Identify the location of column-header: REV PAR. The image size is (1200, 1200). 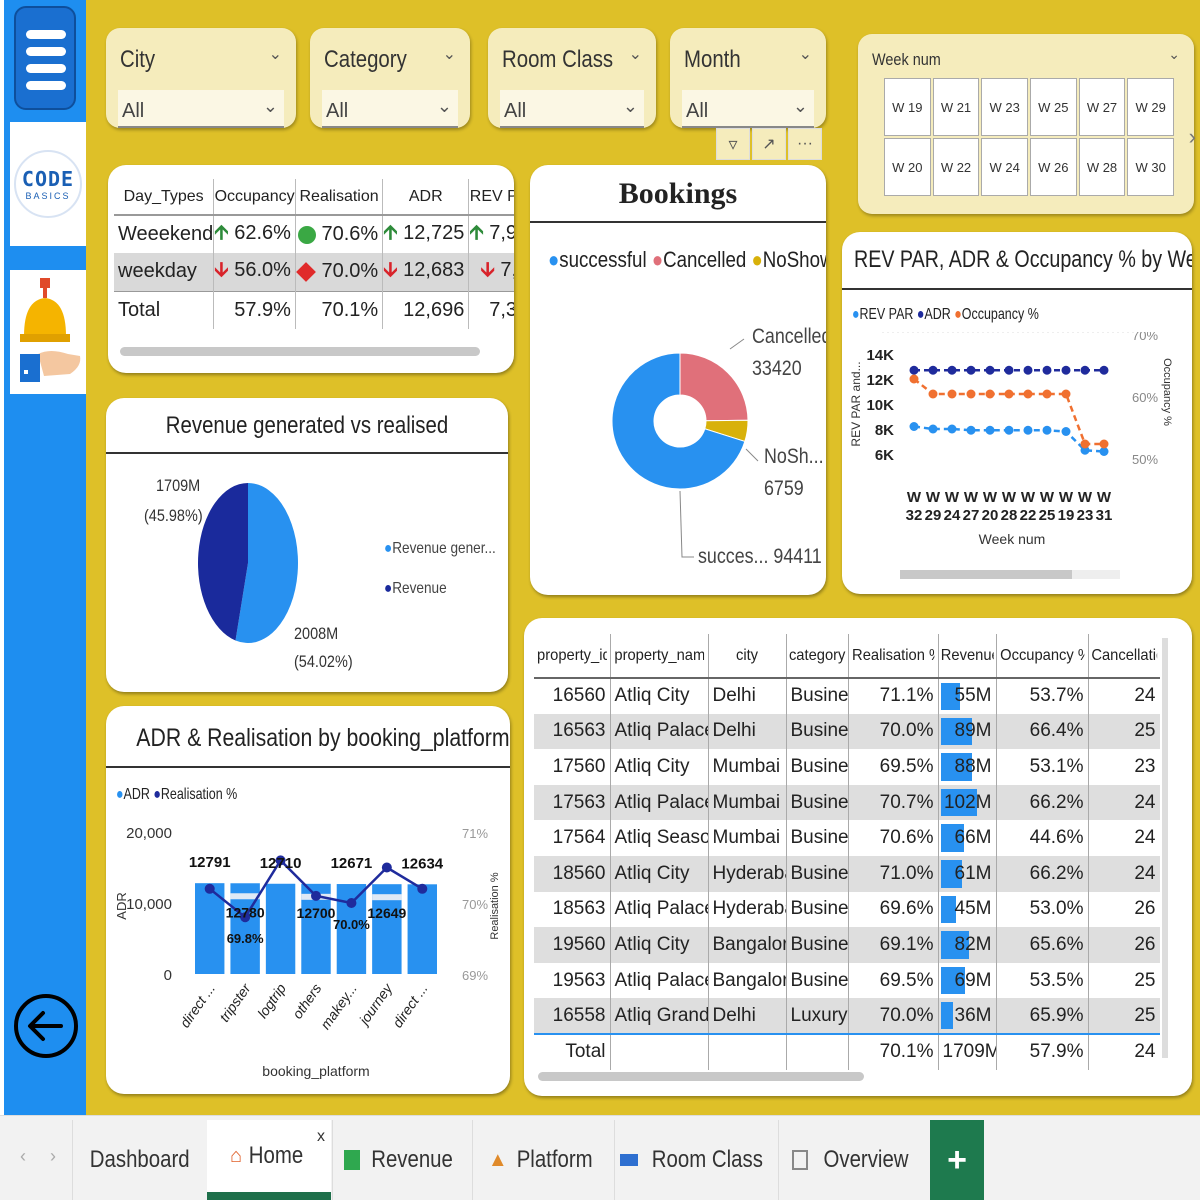
(491, 197).